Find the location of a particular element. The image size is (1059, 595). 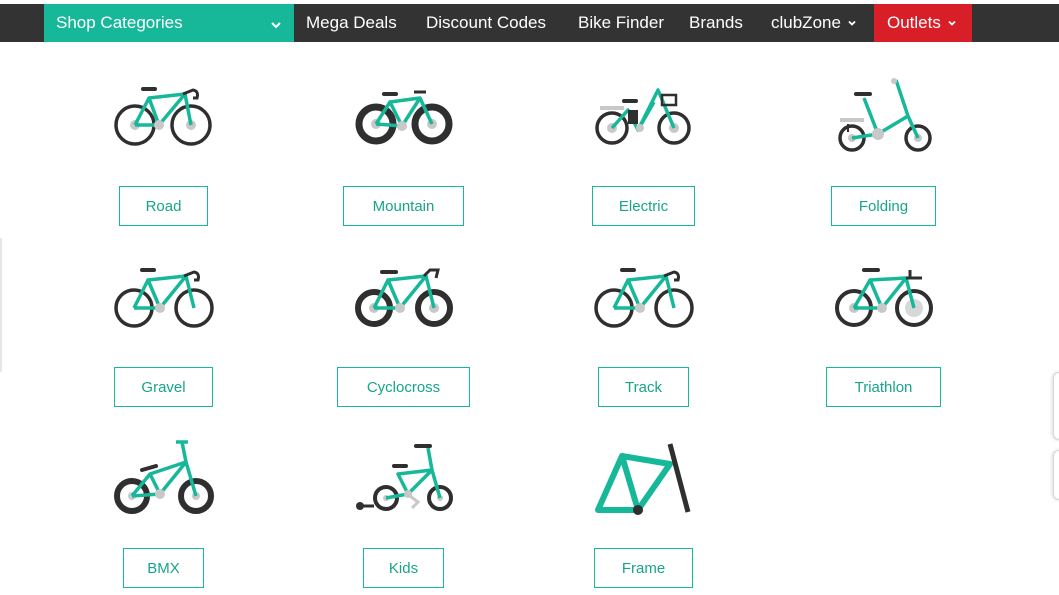

nav-mega-deals: Mega Deals is located at coordinates (351, 23).